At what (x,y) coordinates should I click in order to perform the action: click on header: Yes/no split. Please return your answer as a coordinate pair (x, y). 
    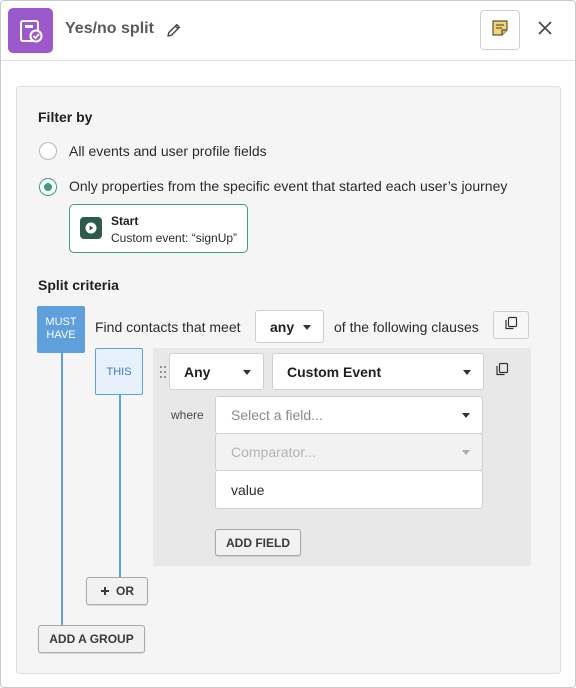
    Looking at the image, I should click on (288, 31).